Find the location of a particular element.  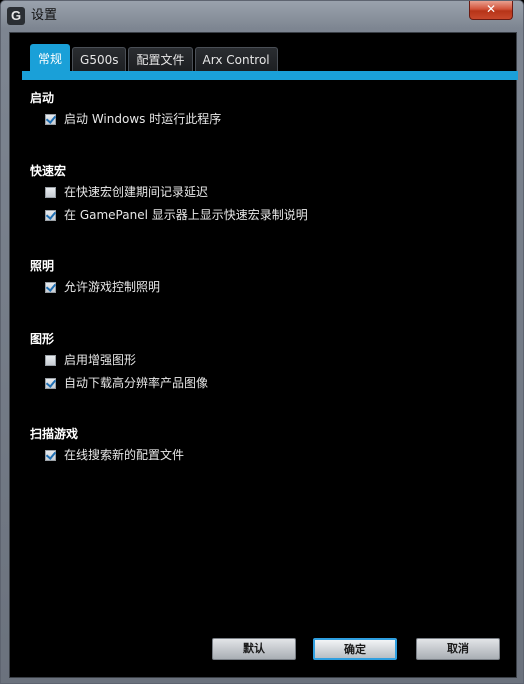

option-label: 在线搜索新的配置文件 is located at coordinates (124, 455).